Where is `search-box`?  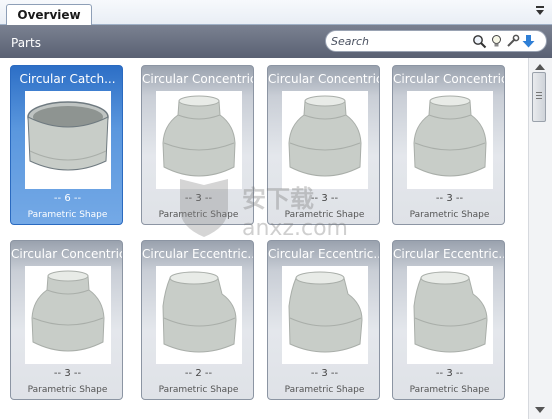 search-box is located at coordinates (436, 41).